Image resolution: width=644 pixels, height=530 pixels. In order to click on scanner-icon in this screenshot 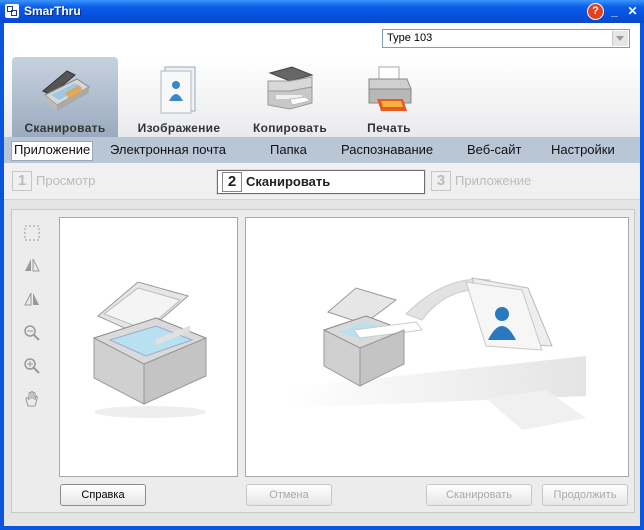, I will do `click(66, 90)`.